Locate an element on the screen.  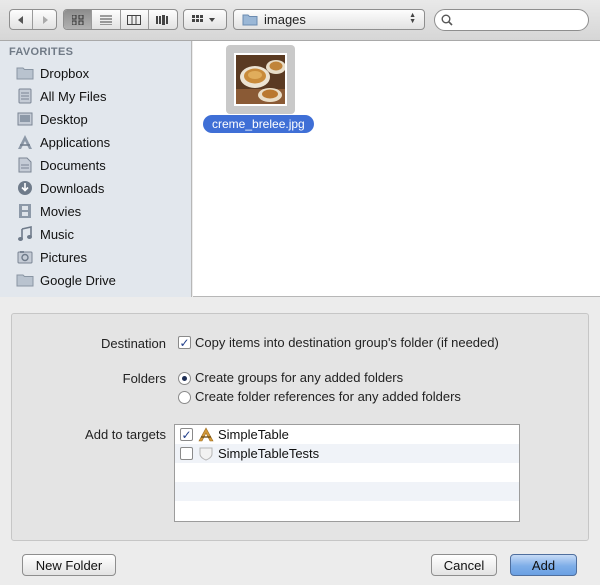
coverflow-icon is located at coordinates (161, 19).